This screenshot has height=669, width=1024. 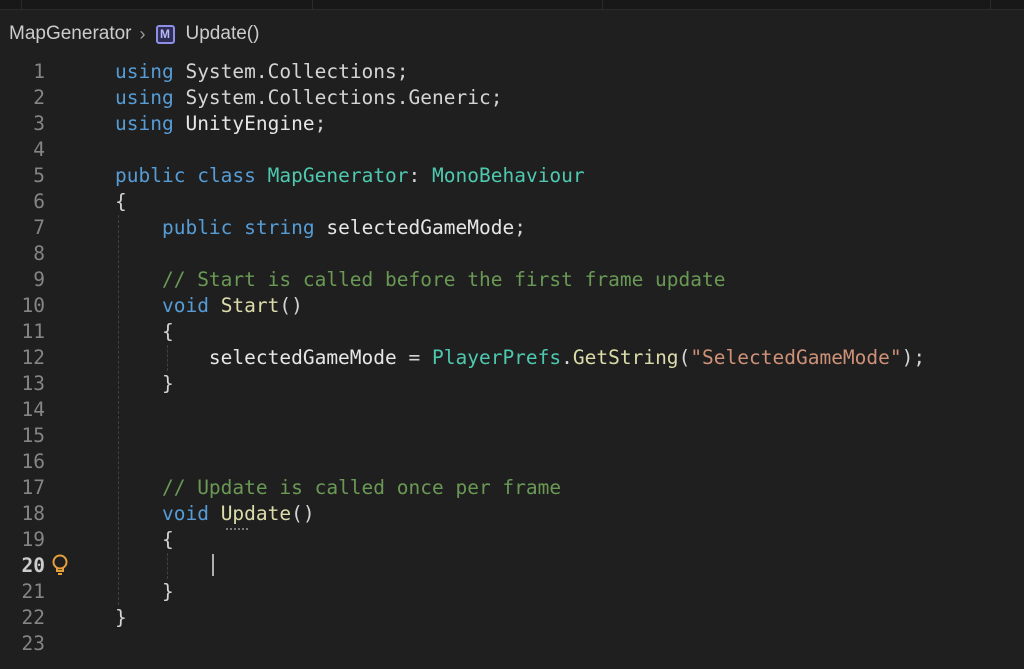 What do you see at coordinates (512, 98) in the screenshot?
I see `code-line: 2 using System.Collections.Generic;` at bounding box center [512, 98].